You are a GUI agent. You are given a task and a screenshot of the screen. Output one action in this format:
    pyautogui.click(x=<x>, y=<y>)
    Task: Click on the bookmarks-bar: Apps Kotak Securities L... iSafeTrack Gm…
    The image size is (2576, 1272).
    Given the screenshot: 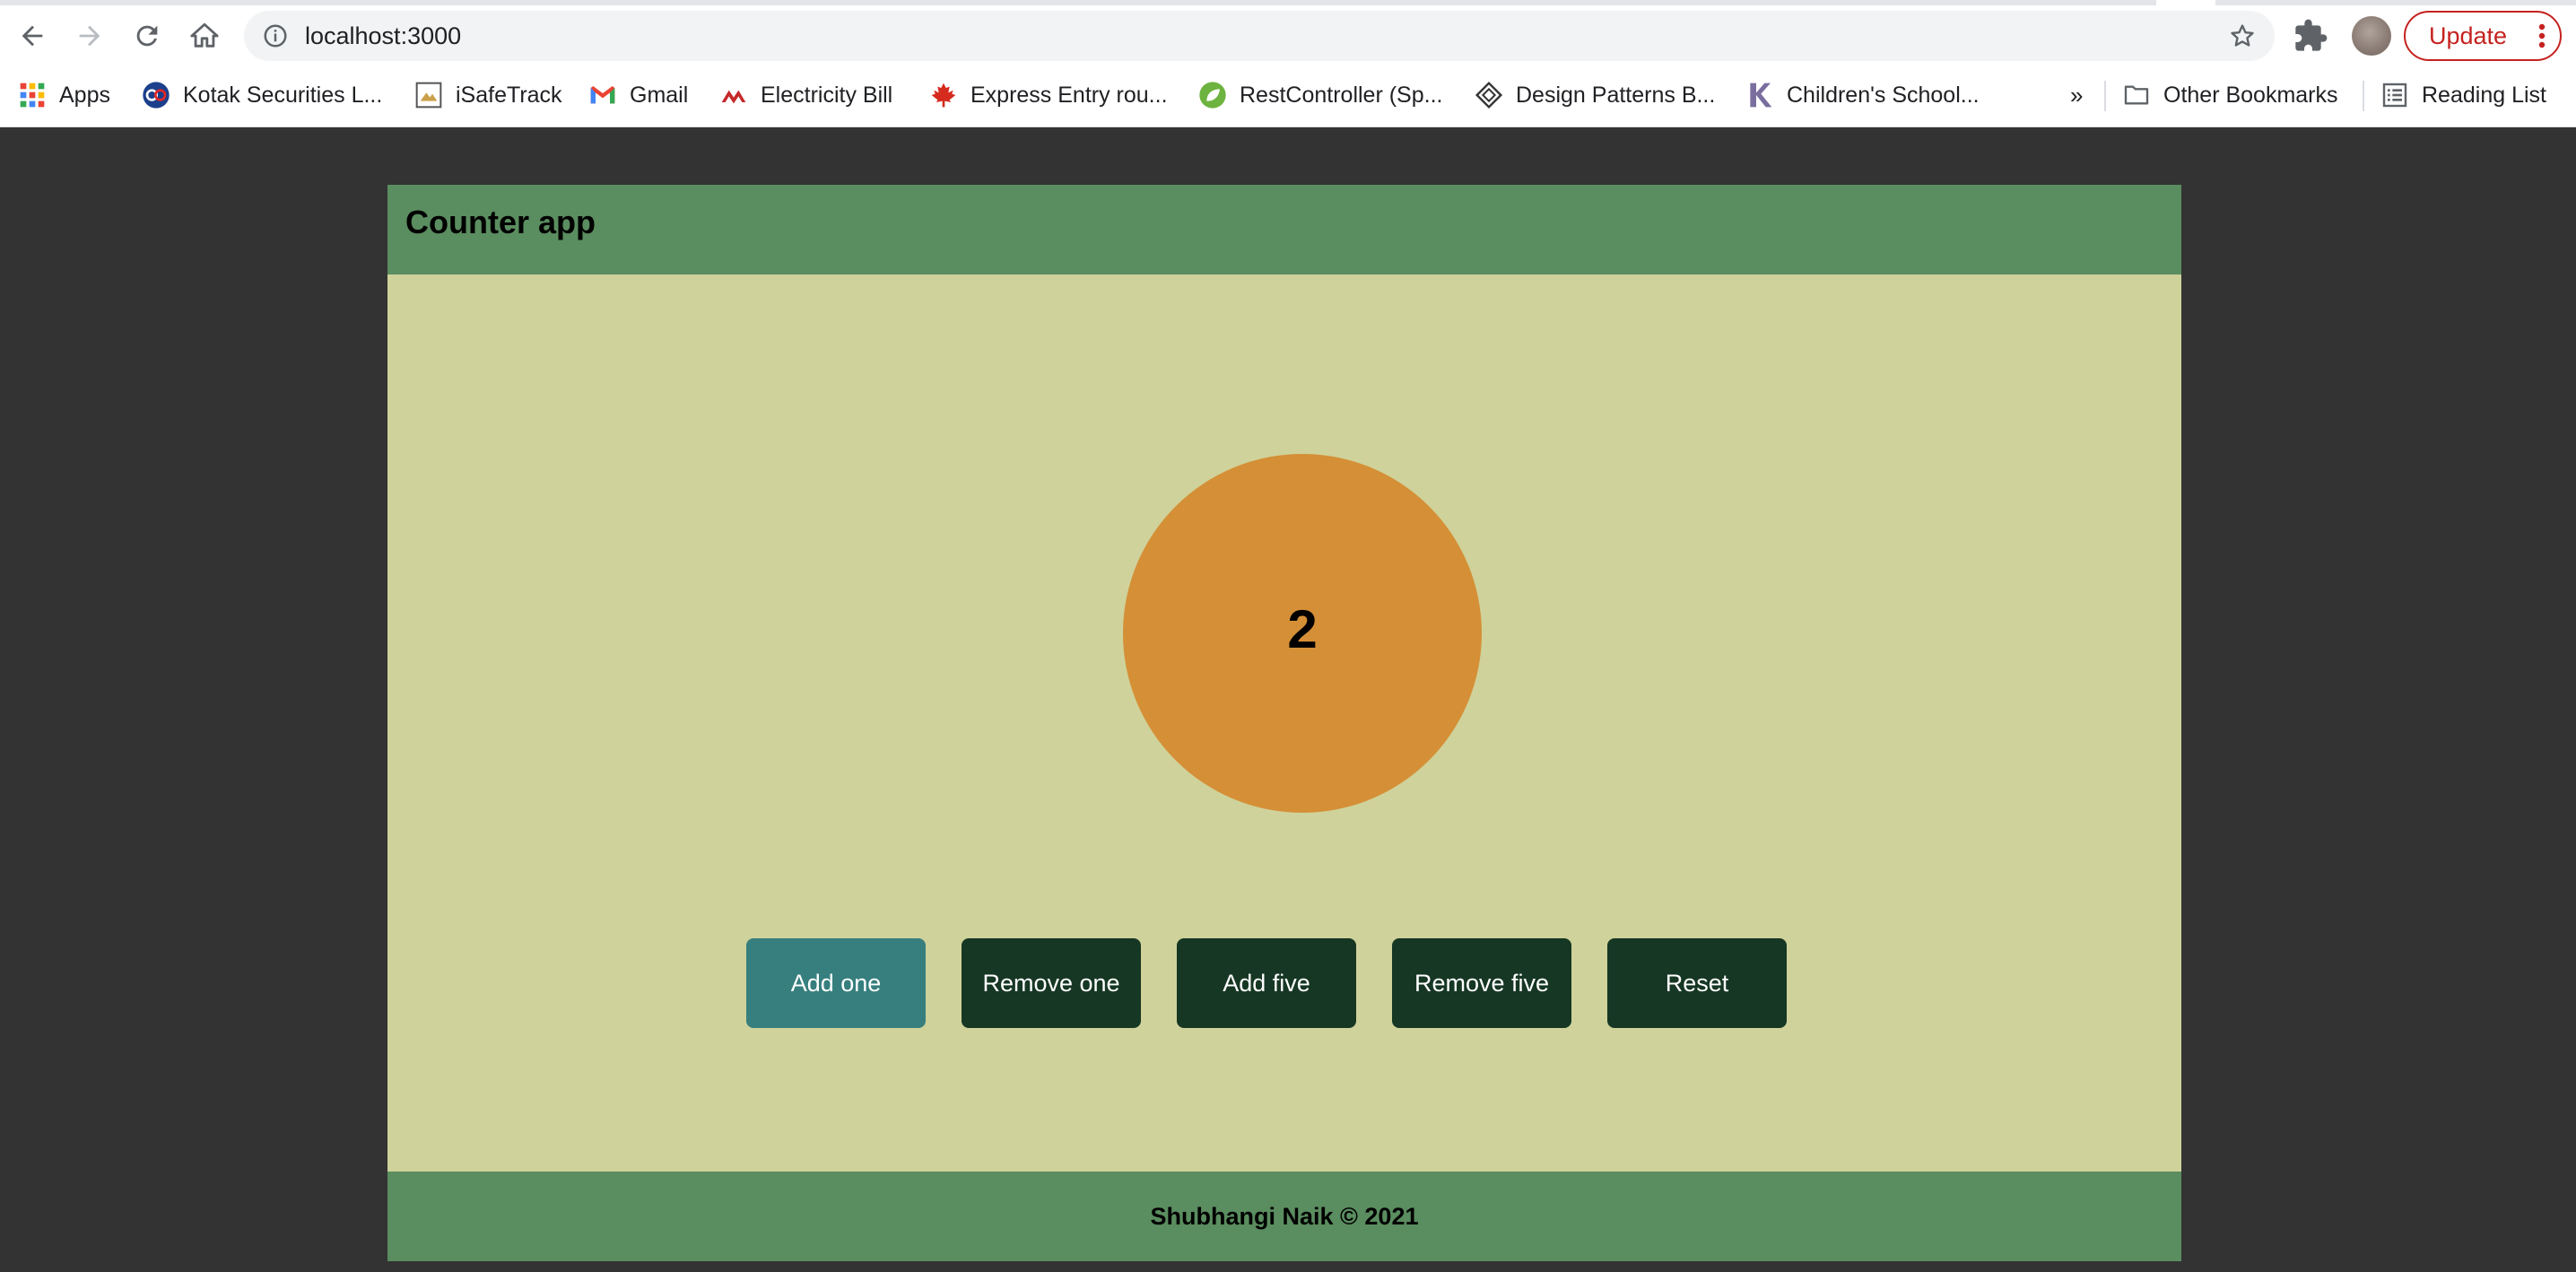 What is the action you would take?
    pyautogui.click(x=1288, y=99)
    